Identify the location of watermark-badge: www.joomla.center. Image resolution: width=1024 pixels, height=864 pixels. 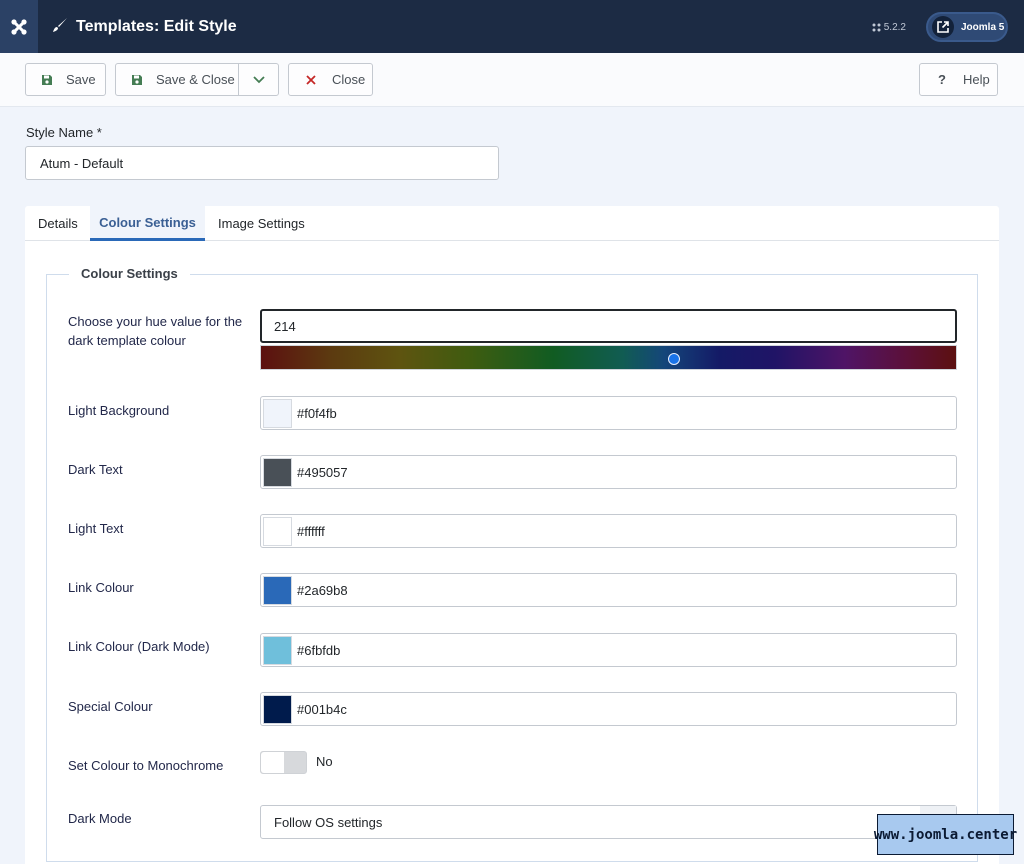
(945, 834).